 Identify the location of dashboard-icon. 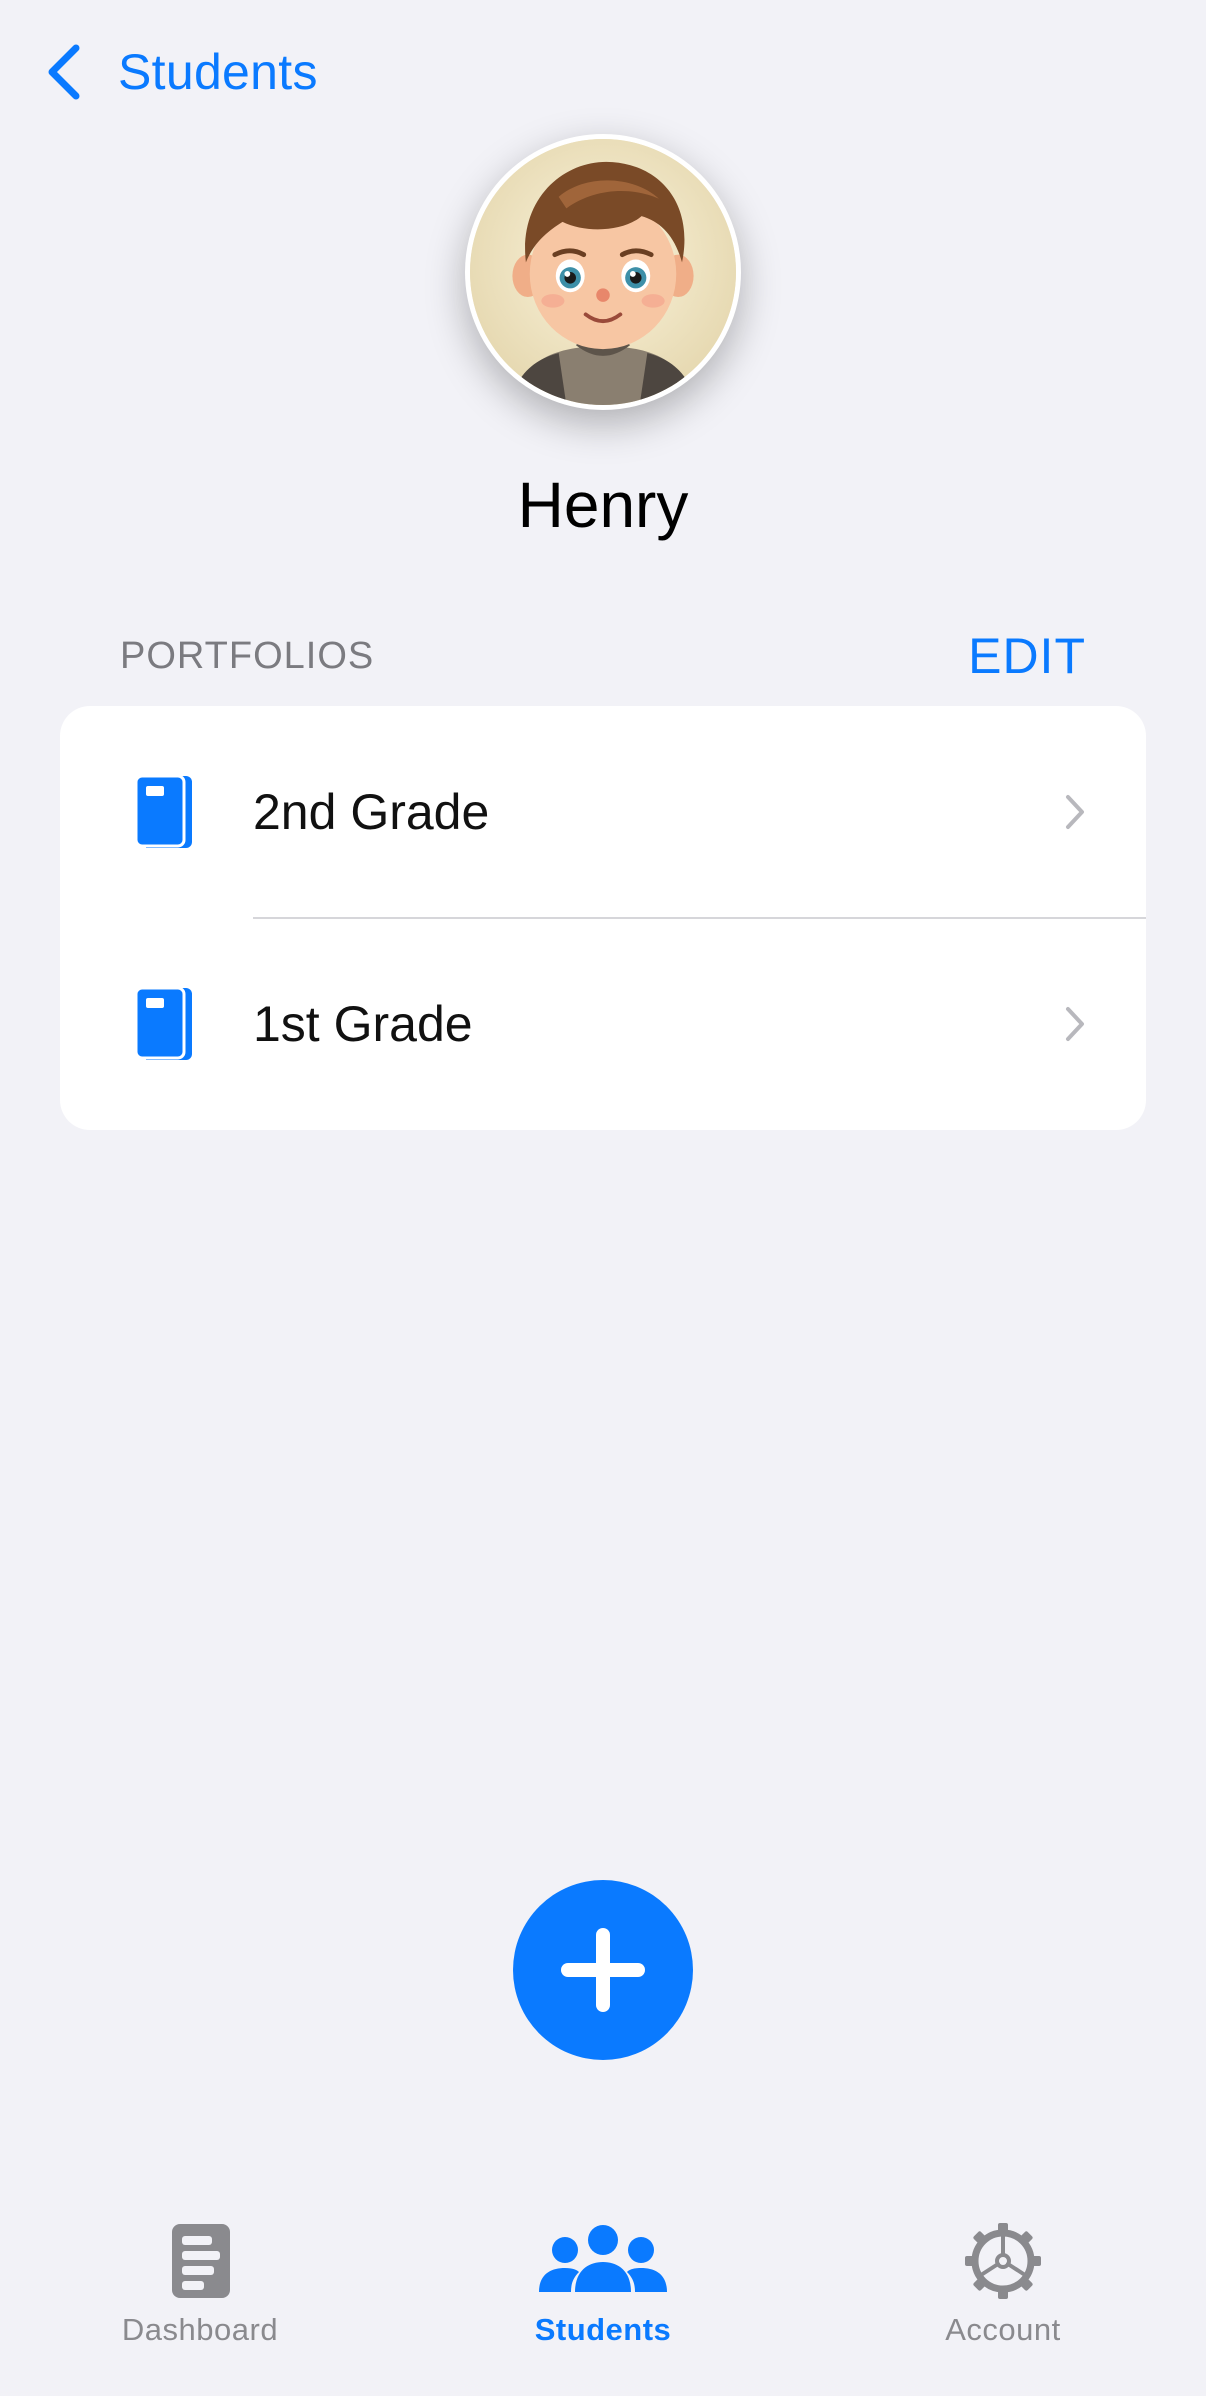
(201, 2261).